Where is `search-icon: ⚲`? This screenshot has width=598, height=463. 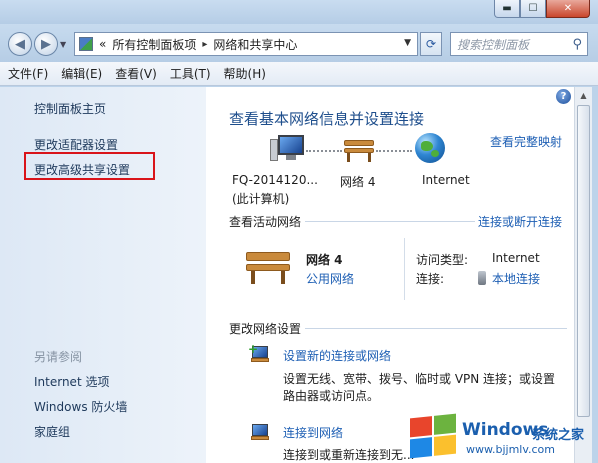 search-icon: ⚲ is located at coordinates (577, 44).